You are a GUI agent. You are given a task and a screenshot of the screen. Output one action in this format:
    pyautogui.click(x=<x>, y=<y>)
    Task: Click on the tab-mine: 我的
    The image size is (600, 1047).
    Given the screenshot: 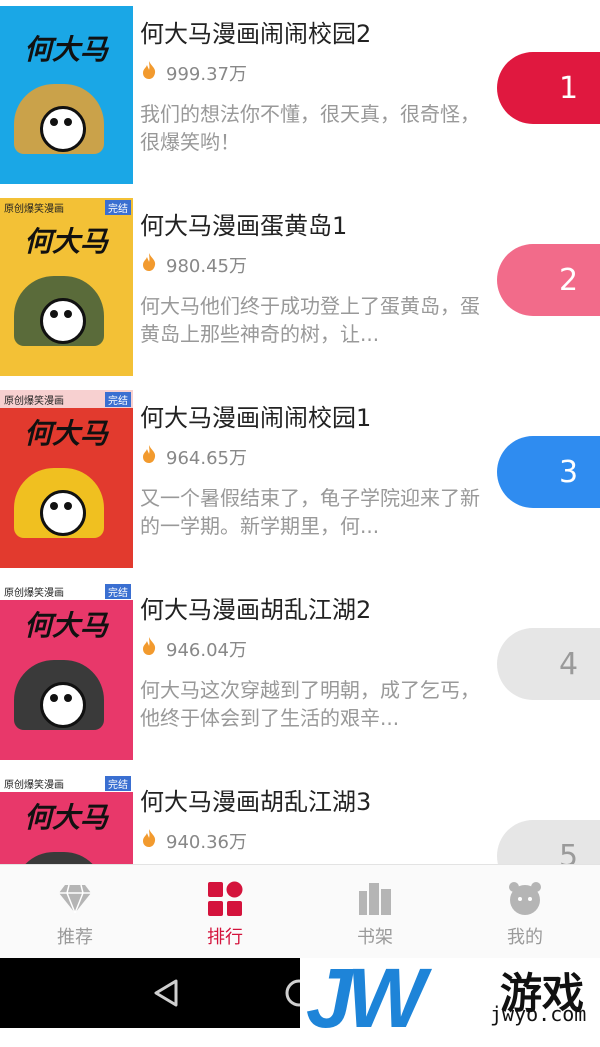 What is the action you would take?
    pyautogui.click(x=525, y=912)
    